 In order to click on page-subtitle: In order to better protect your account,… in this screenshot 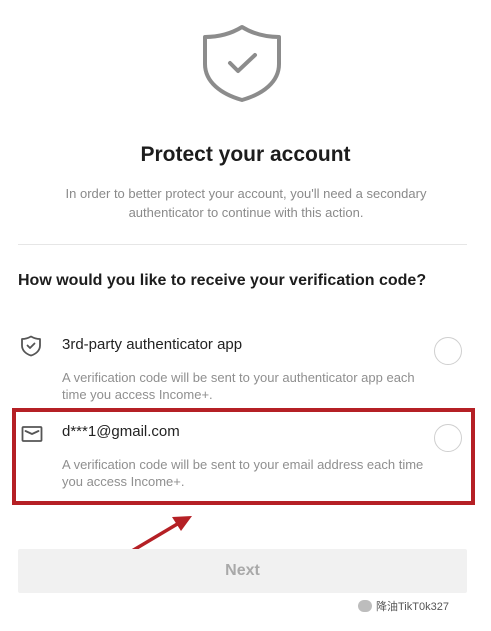, I will do `click(246, 203)`.